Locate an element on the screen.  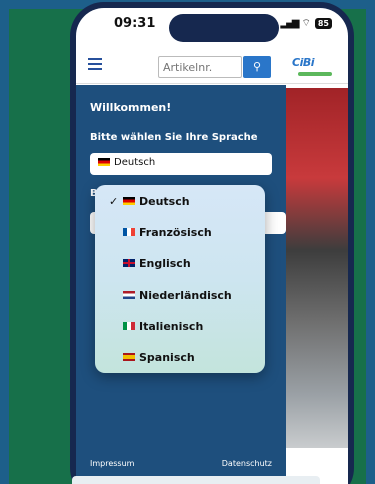
language-option-englisch: Englisch is located at coordinates (180, 263).